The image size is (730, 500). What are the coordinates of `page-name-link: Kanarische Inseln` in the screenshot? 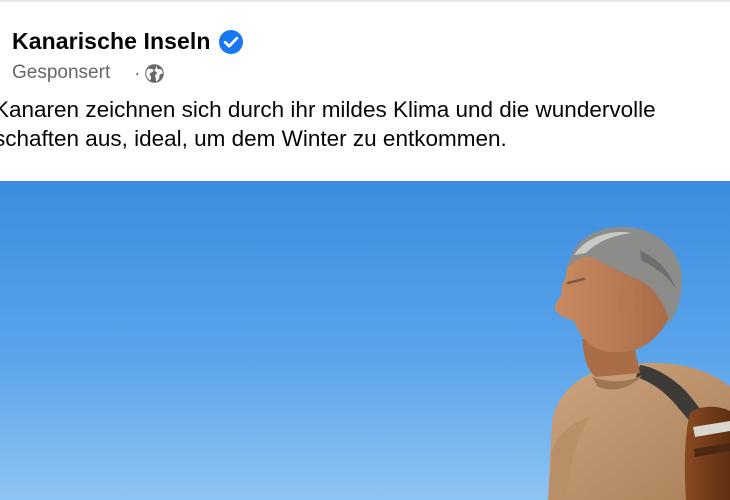 It's located at (111, 41).